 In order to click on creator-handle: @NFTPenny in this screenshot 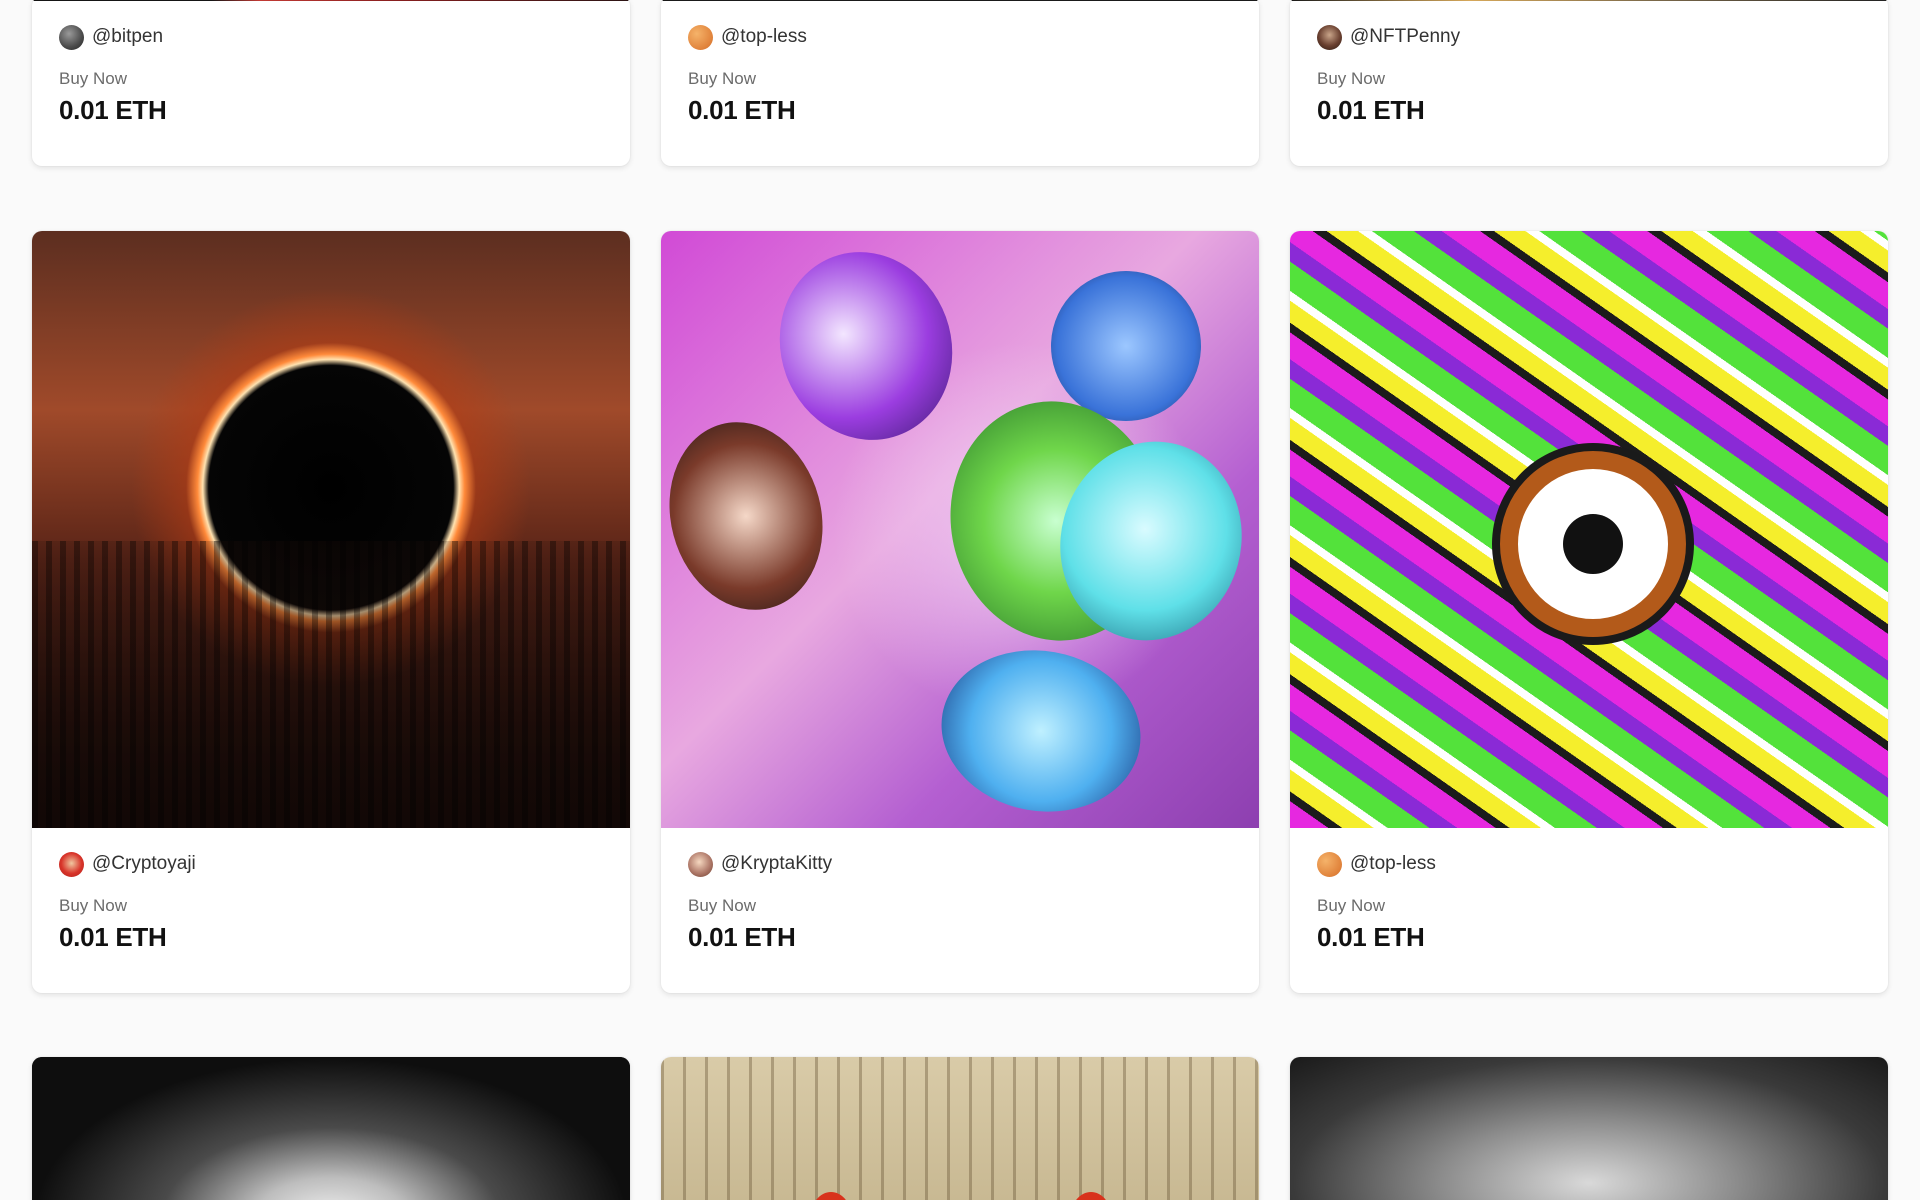, I will do `click(1405, 36)`.